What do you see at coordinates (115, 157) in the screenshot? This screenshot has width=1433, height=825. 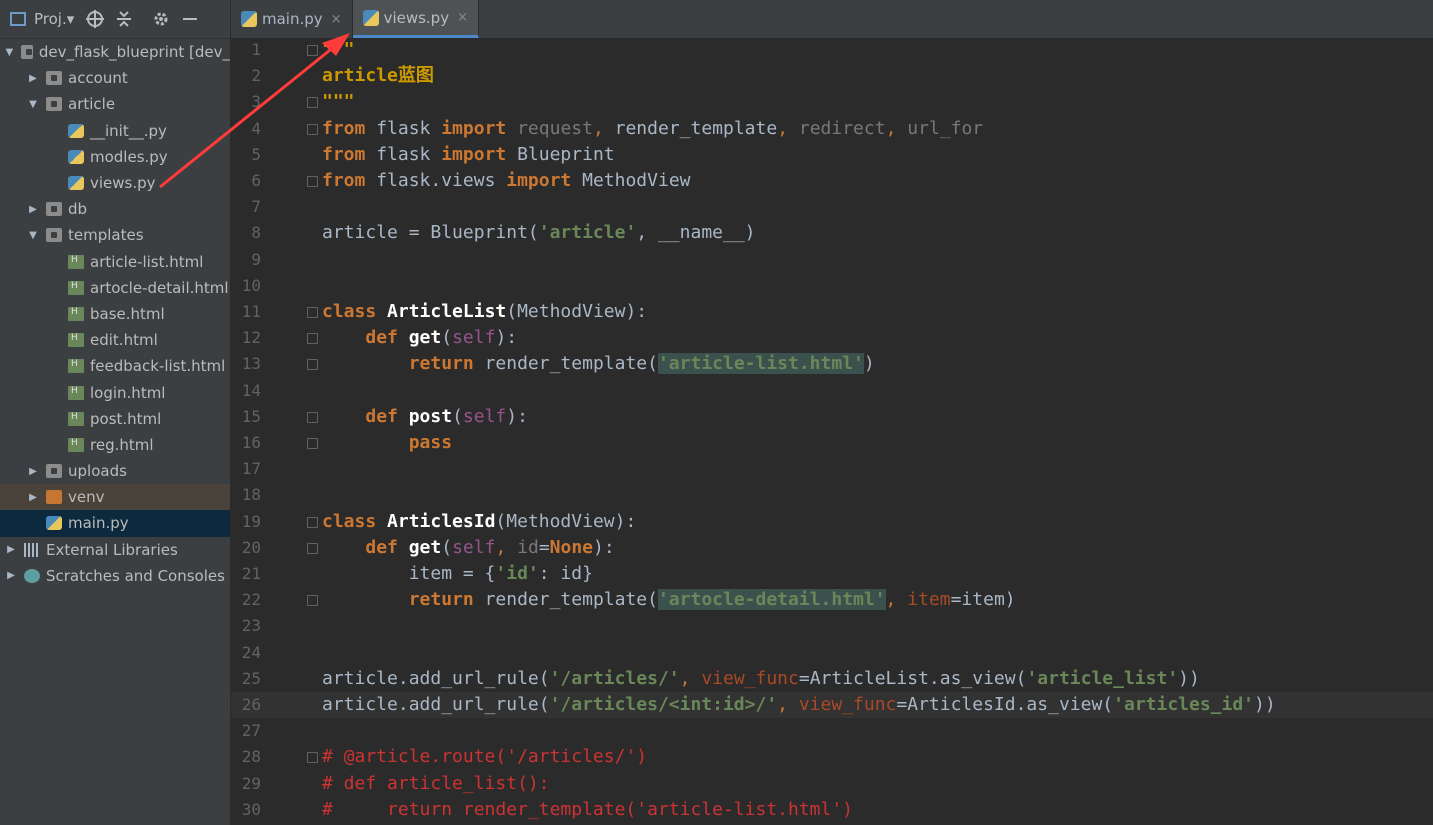 I see `tree-item: modles.py` at bounding box center [115, 157].